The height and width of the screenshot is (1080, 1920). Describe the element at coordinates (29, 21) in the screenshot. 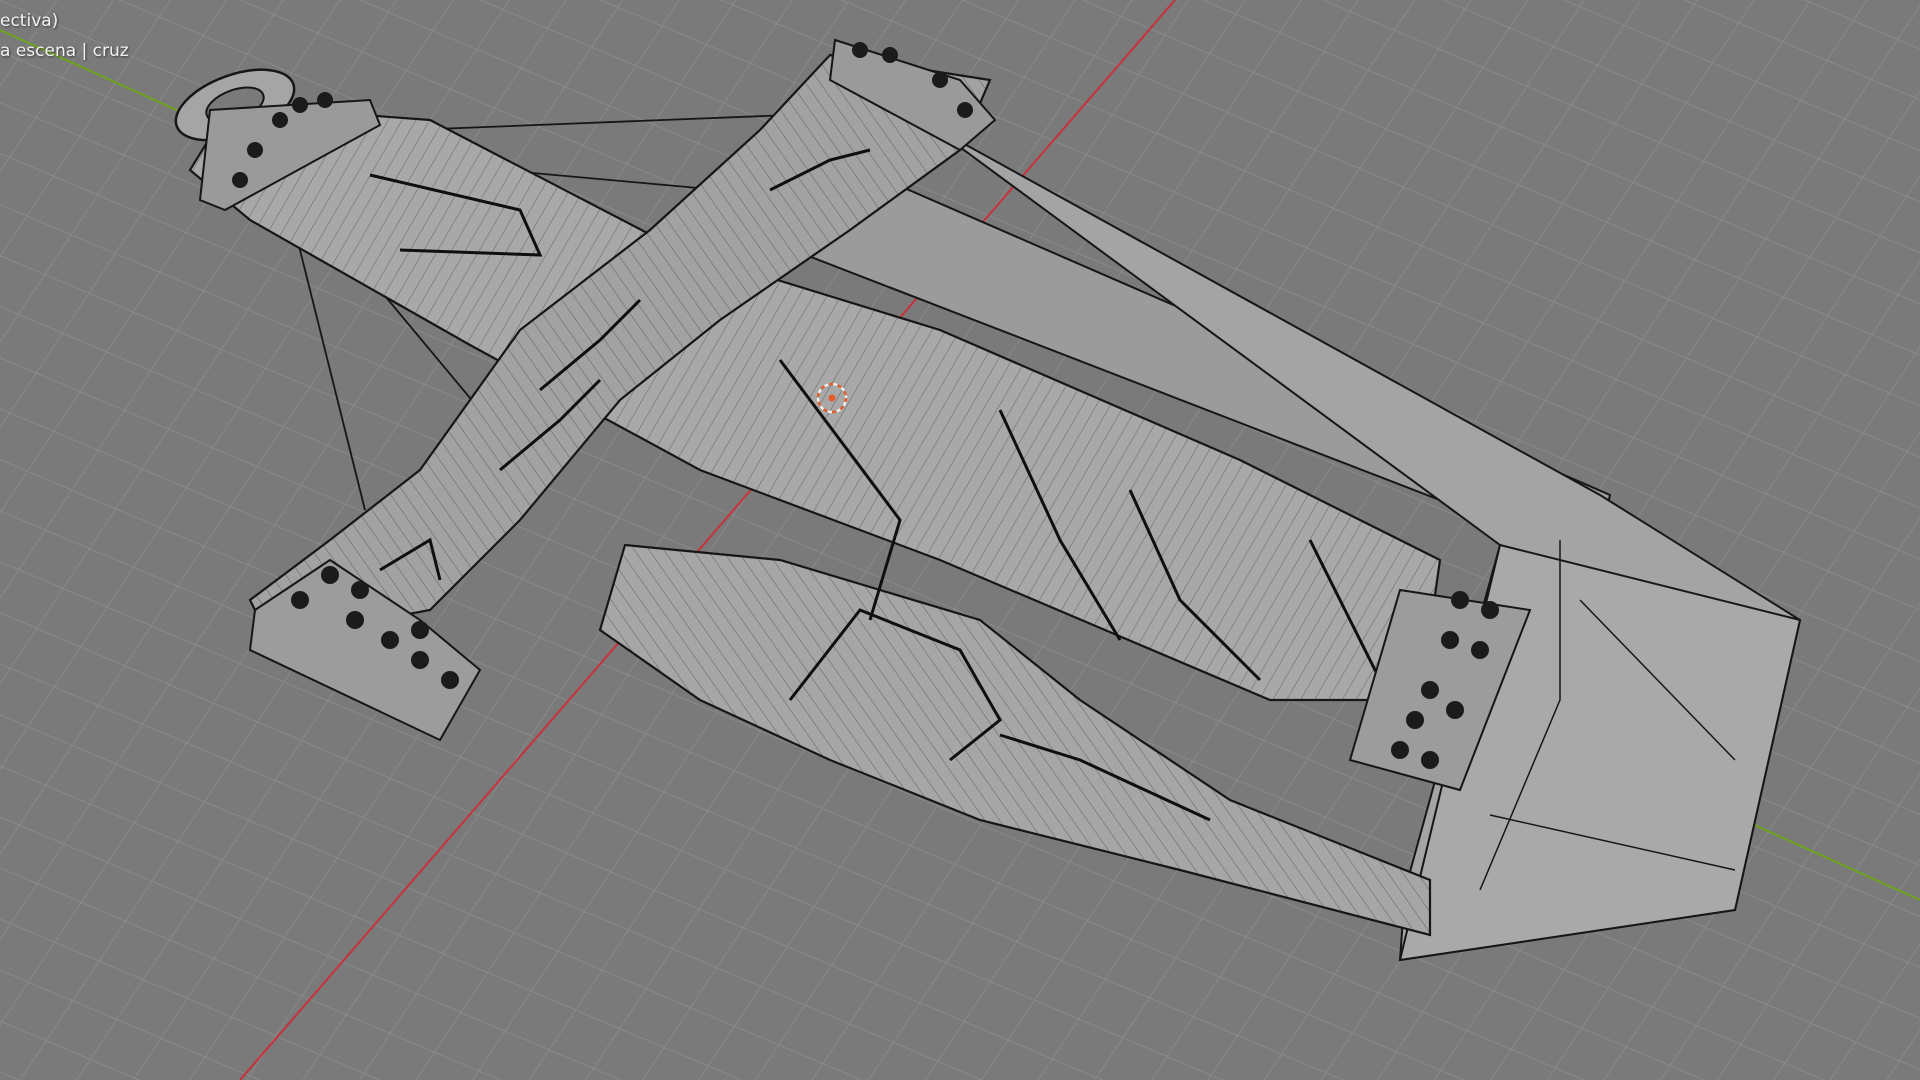

I see `view-mode-label: ectiva)` at that location.